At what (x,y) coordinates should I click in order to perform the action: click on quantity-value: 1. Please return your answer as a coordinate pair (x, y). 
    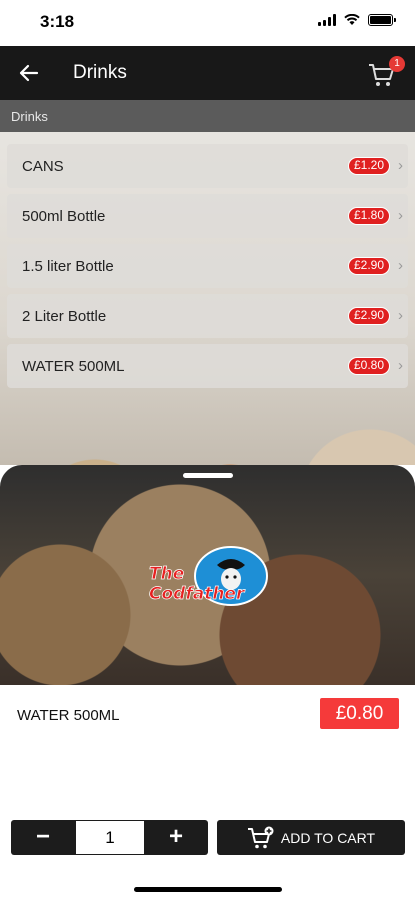
    Looking at the image, I should click on (110, 837).